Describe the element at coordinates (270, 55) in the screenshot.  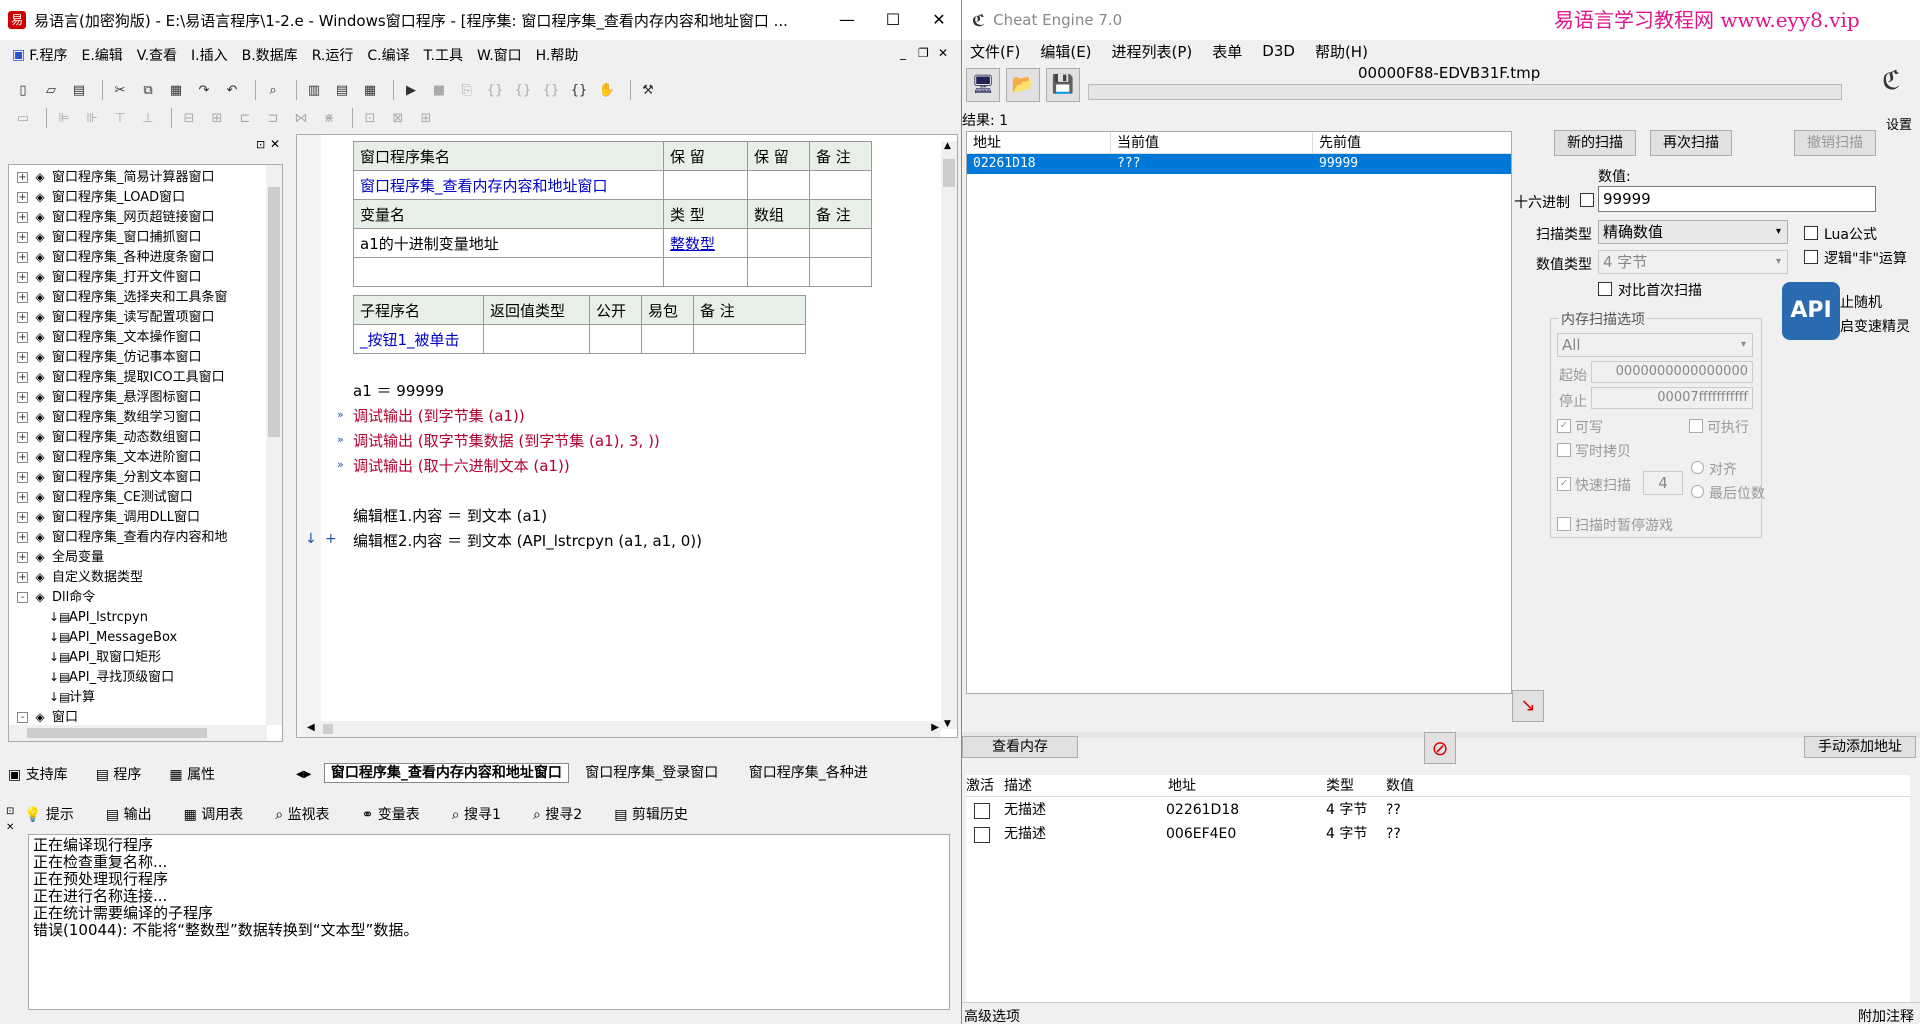
I see `menu-database: B.数据库` at that location.